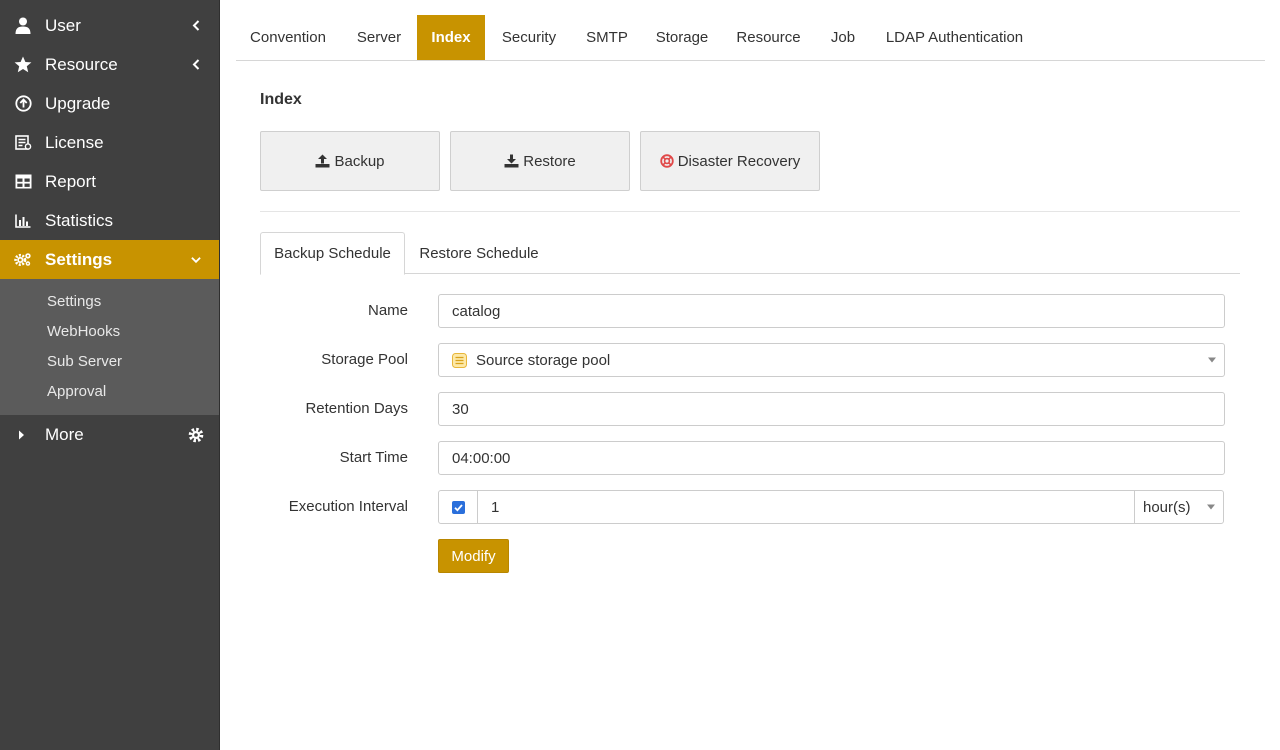 The height and width of the screenshot is (750, 1280). Describe the element at coordinates (196, 260) in the screenshot. I see `chevron-down-icon` at that location.